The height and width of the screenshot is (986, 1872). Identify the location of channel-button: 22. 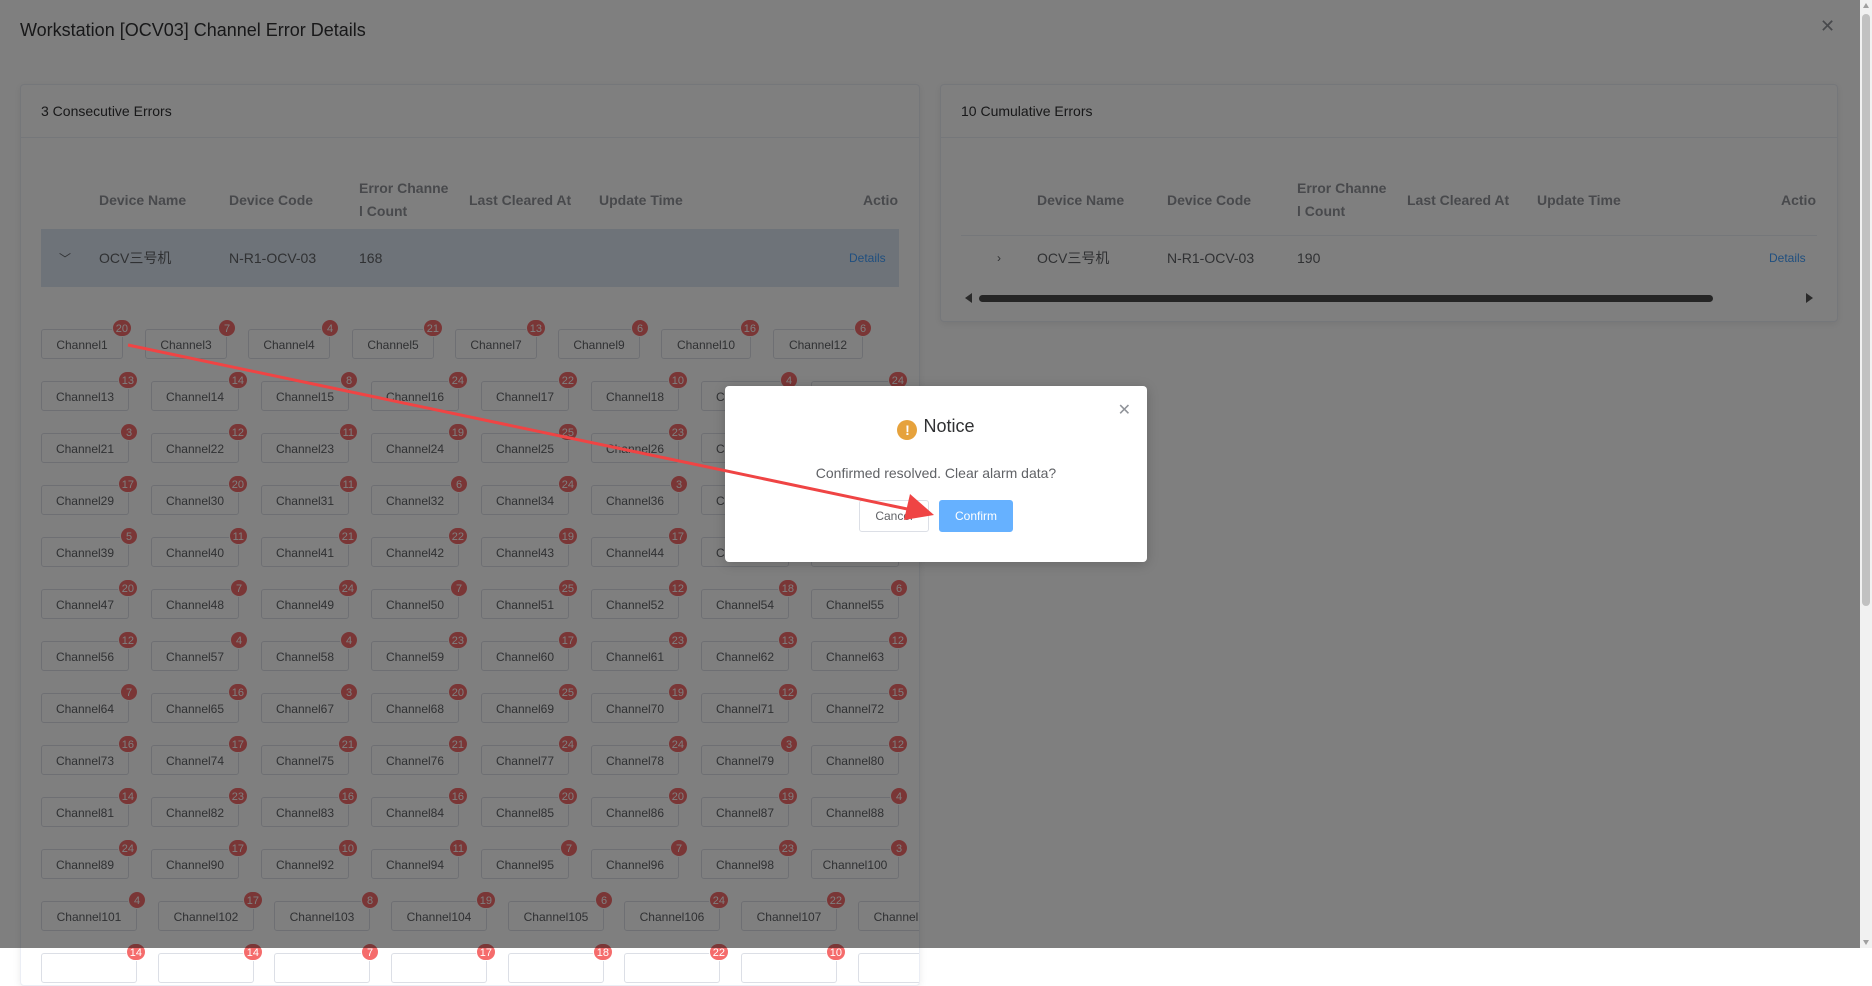
(676, 963).